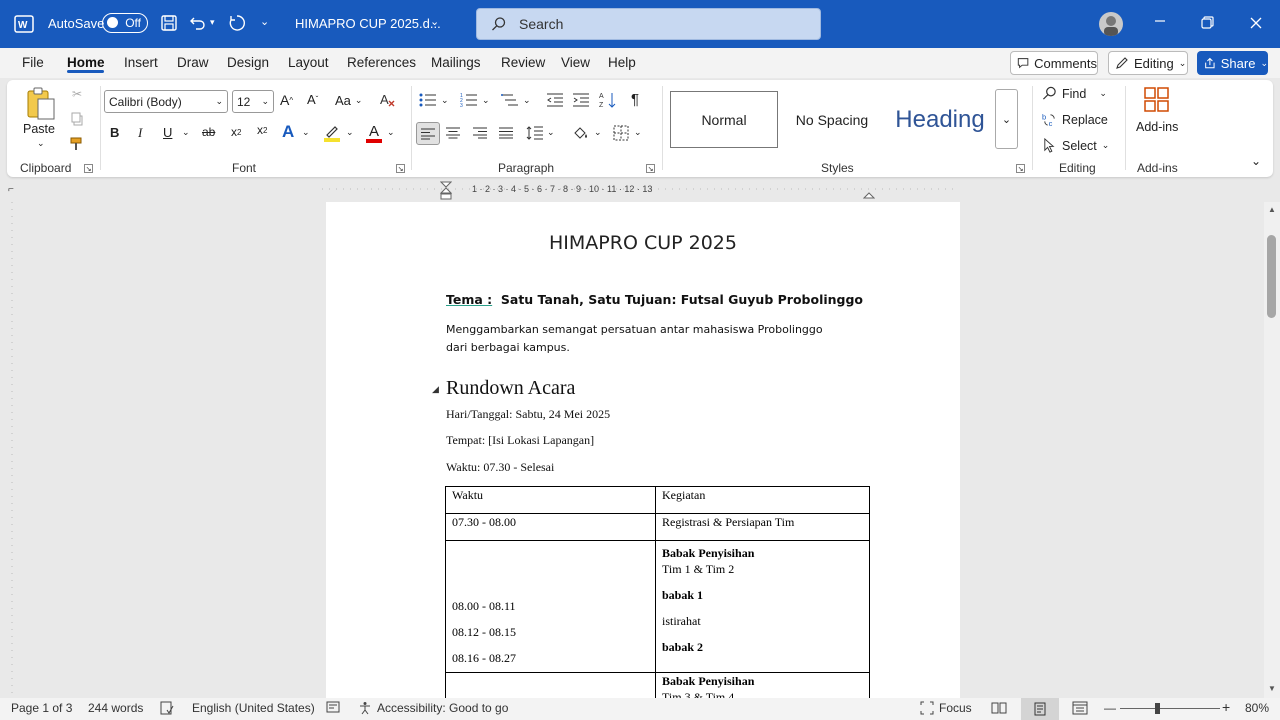 The image size is (1280, 720). What do you see at coordinates (77, 119) in the screenshot?
I see `copy-icon` at bounding box center [77, 119].